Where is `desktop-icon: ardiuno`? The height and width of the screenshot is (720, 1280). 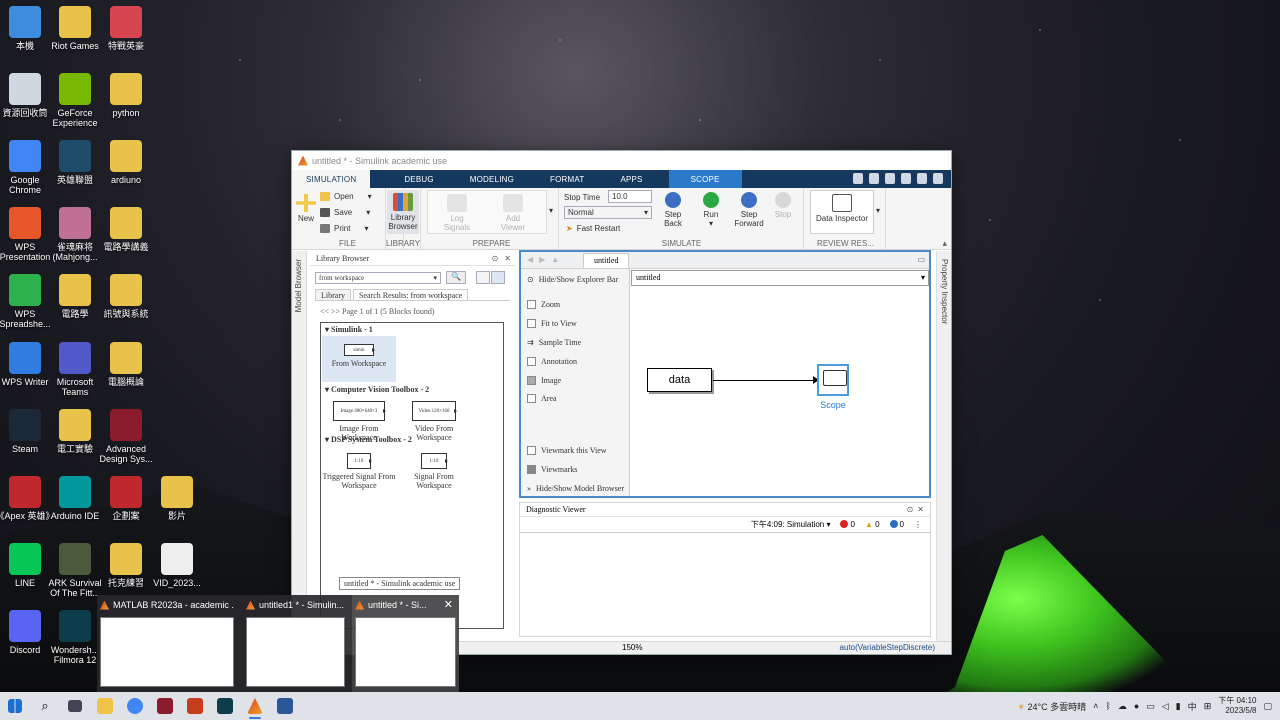
desktop-icon: ardiuno is located at coordinates (126, 162).